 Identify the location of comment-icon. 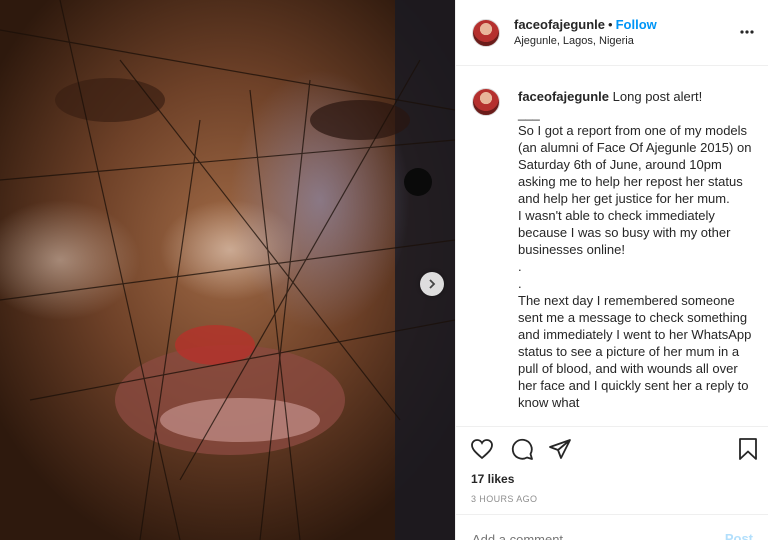
(522, 449).